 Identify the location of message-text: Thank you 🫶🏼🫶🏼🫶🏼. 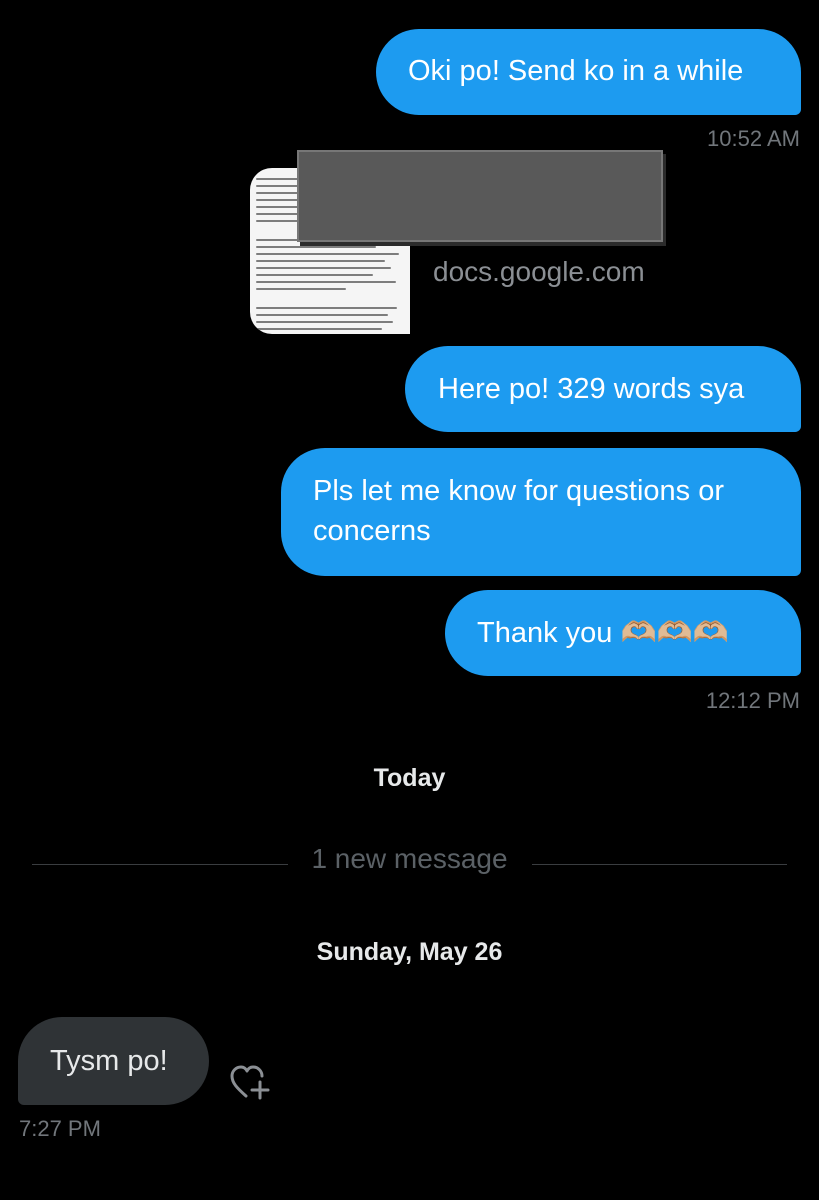
(603, 633).